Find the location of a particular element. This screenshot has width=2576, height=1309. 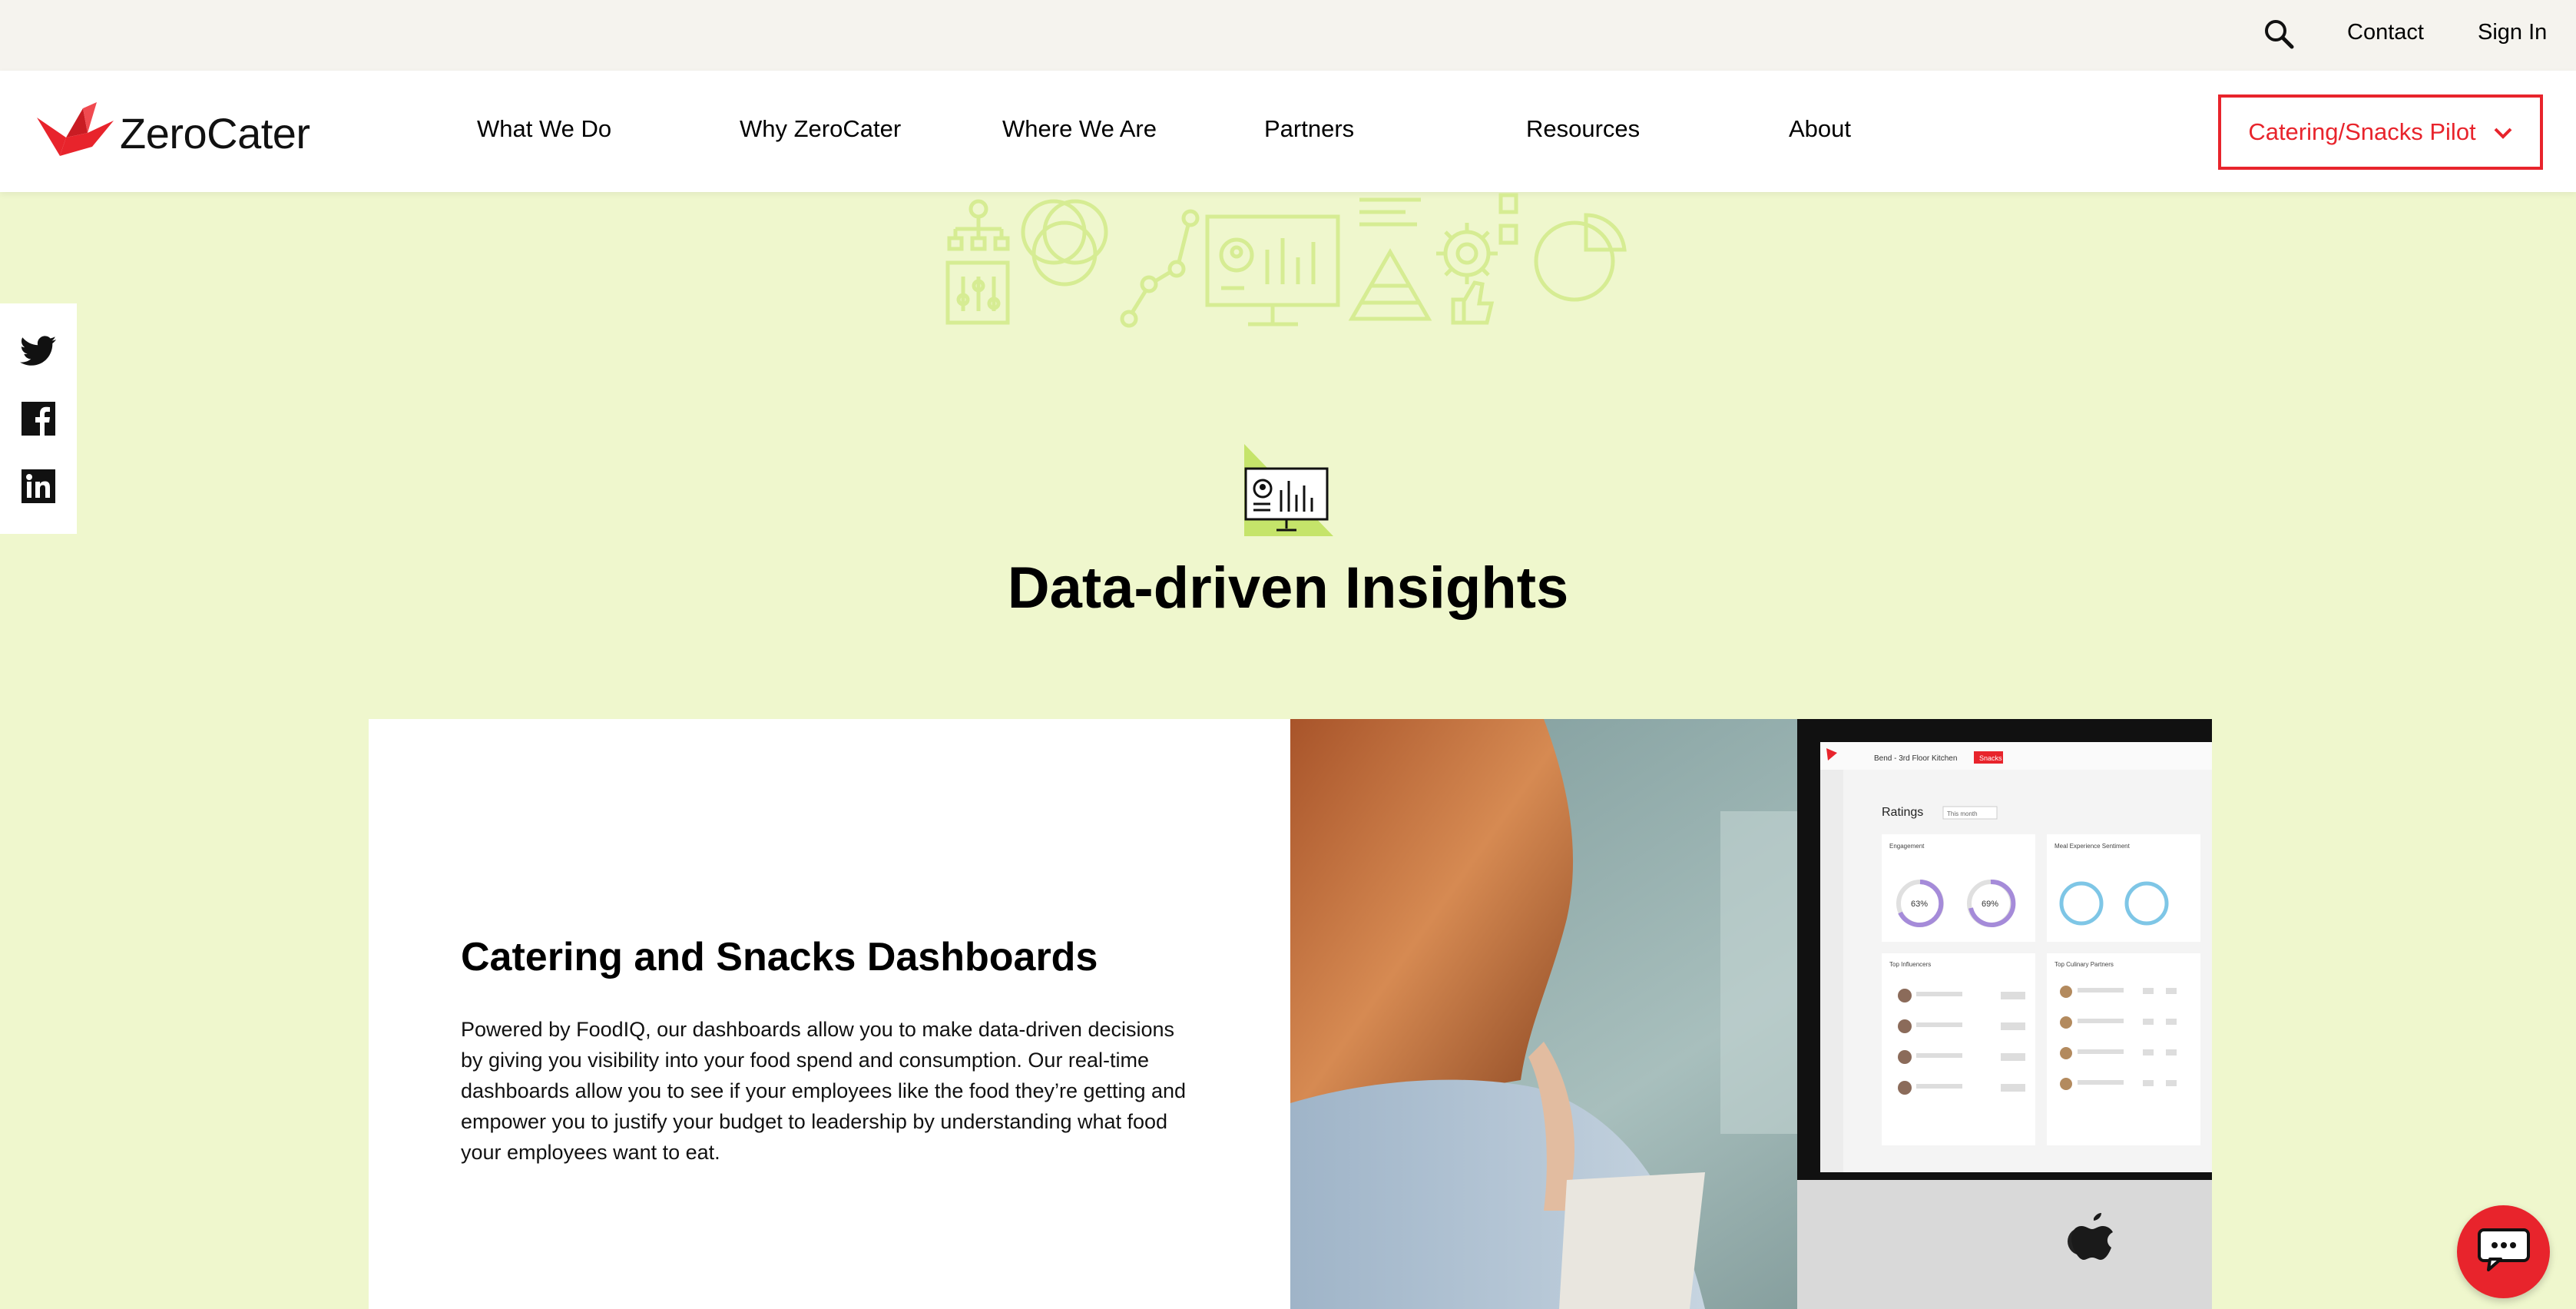

nav-what-we-do: What We Do is located at coordinates (544, 129).